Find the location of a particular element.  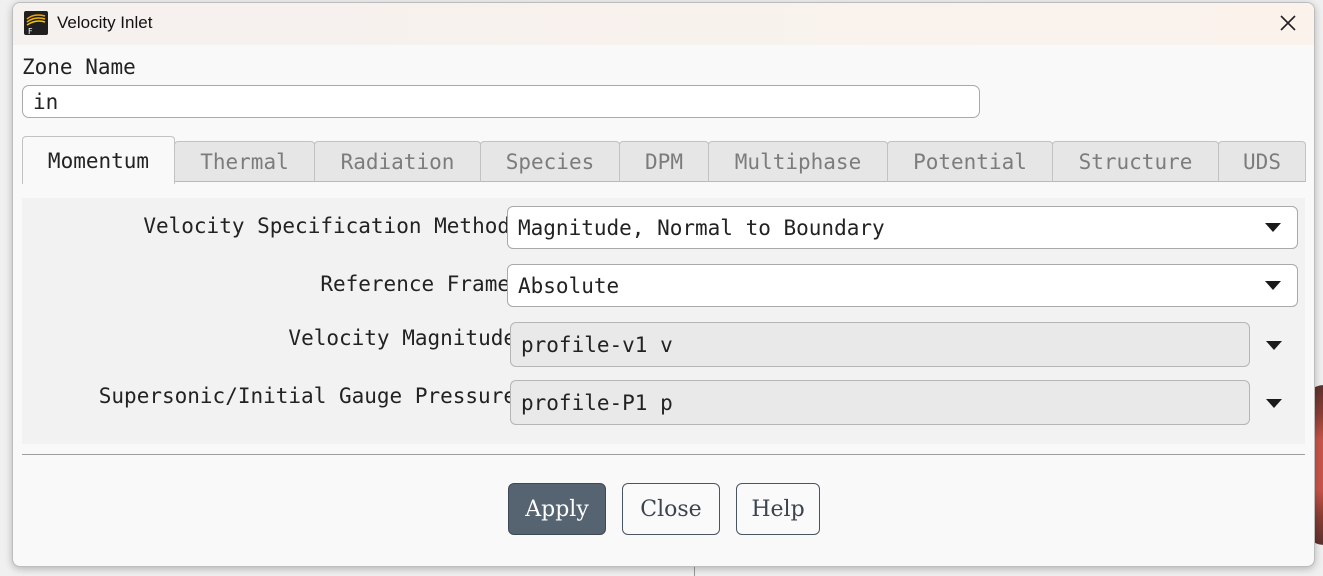

velocity-magnitude-field: profile-v1 v is located at coordinates (880, 344).